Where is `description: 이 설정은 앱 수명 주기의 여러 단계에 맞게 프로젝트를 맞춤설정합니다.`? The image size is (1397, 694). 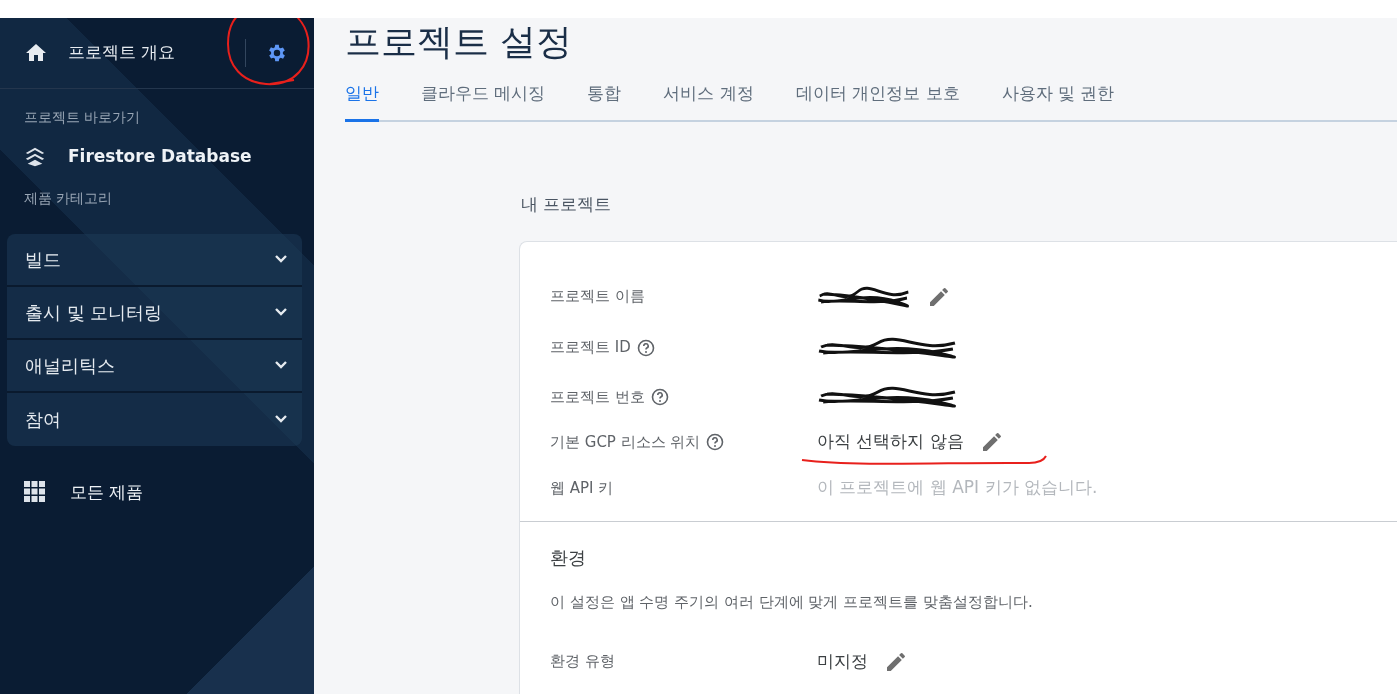
description: 이 설정은 앱 수명 주기의 여러 단계에 맞게 프로젝트를 맞춤설정합니다. is located at coordinates (791, 603).